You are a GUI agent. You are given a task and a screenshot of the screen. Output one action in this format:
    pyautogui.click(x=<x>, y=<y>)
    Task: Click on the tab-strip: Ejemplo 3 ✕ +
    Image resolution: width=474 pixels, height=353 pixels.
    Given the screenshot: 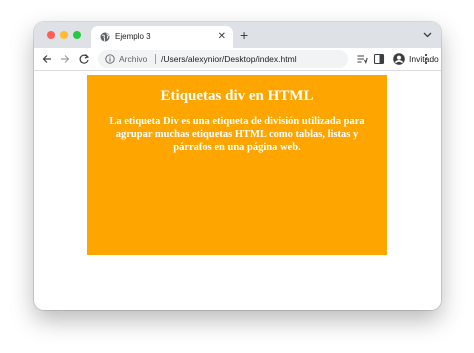 What is the action you would take?
    pyautogui.click(x=237, y=35)
    